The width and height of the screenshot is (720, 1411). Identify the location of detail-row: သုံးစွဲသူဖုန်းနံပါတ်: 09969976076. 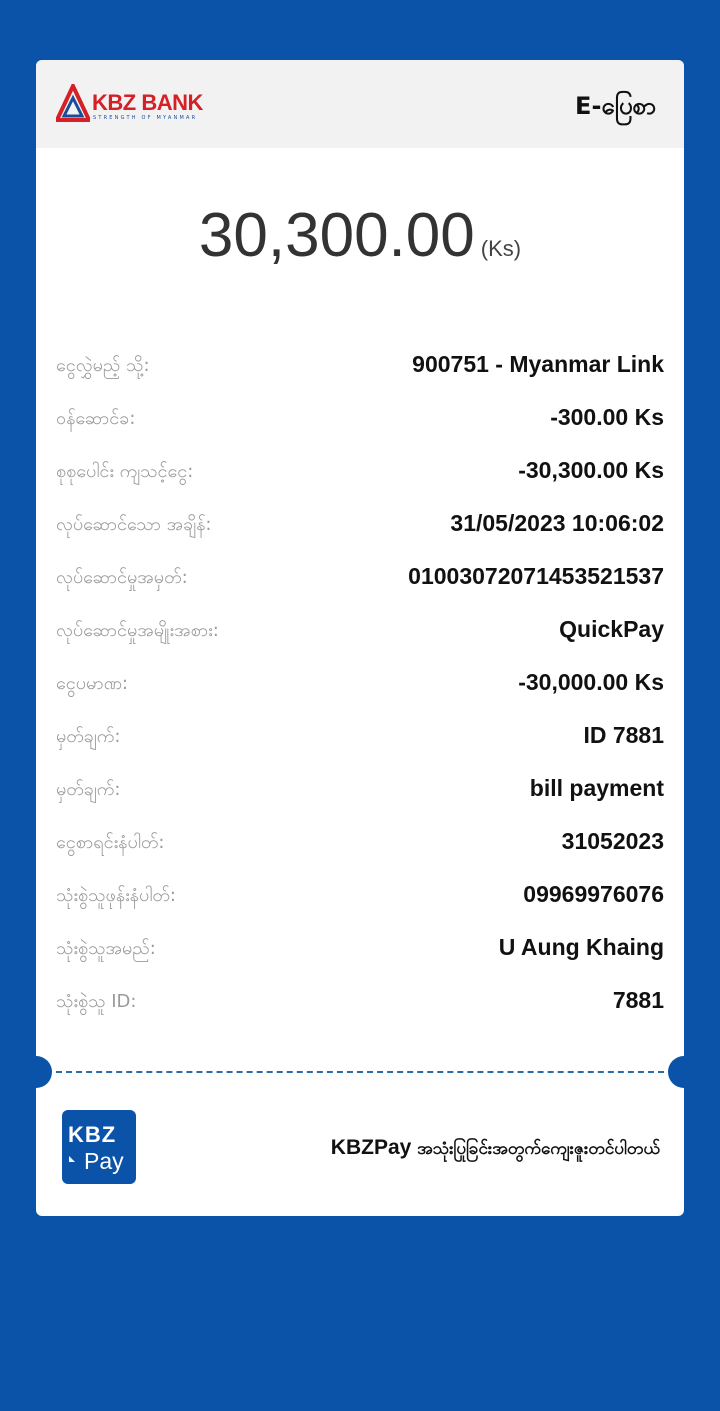
(360, 895).